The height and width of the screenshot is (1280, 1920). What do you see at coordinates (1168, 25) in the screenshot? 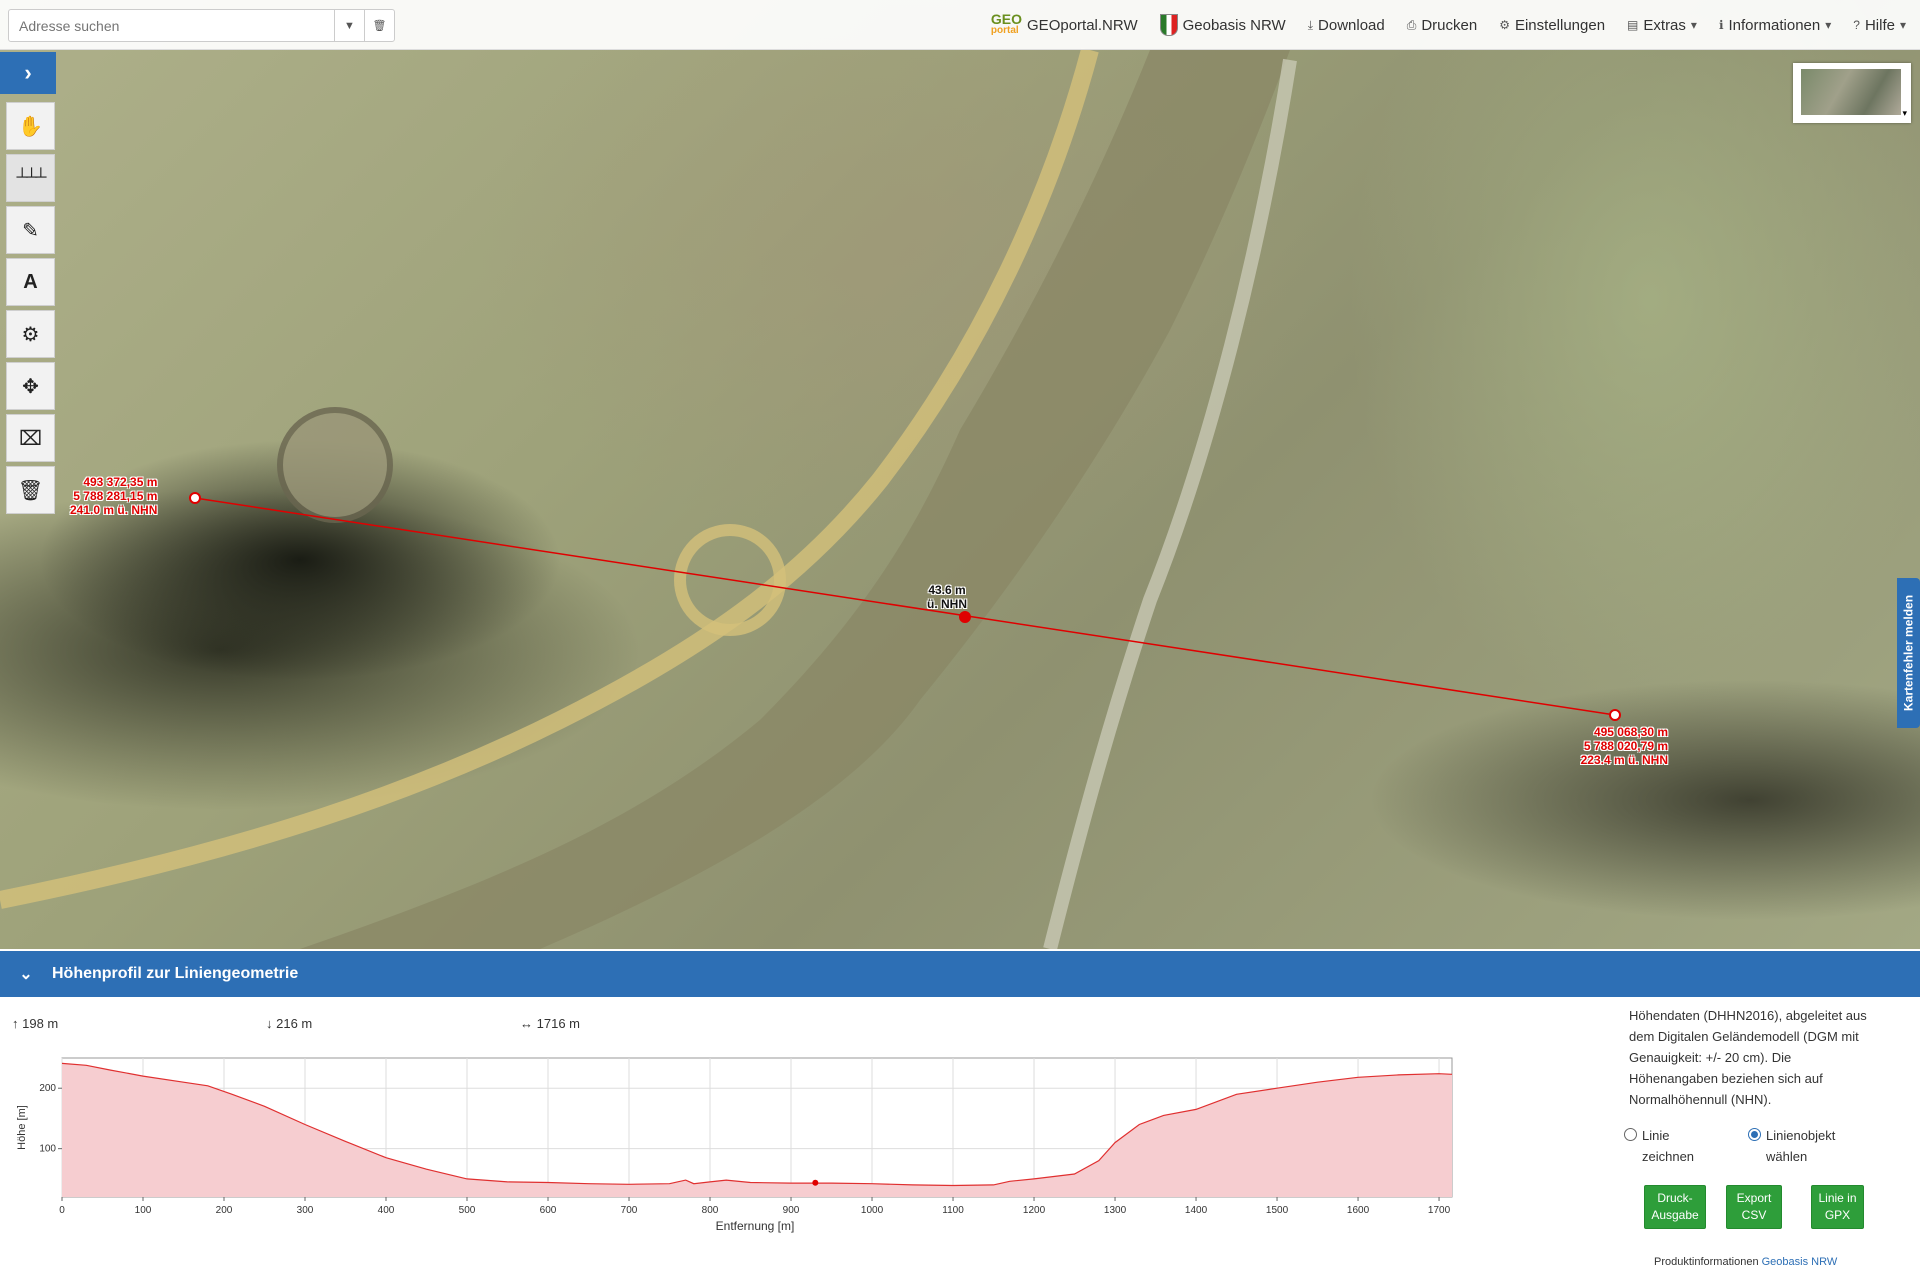
I see `nrw-shield-icon` at bounding box center [1168, 25].